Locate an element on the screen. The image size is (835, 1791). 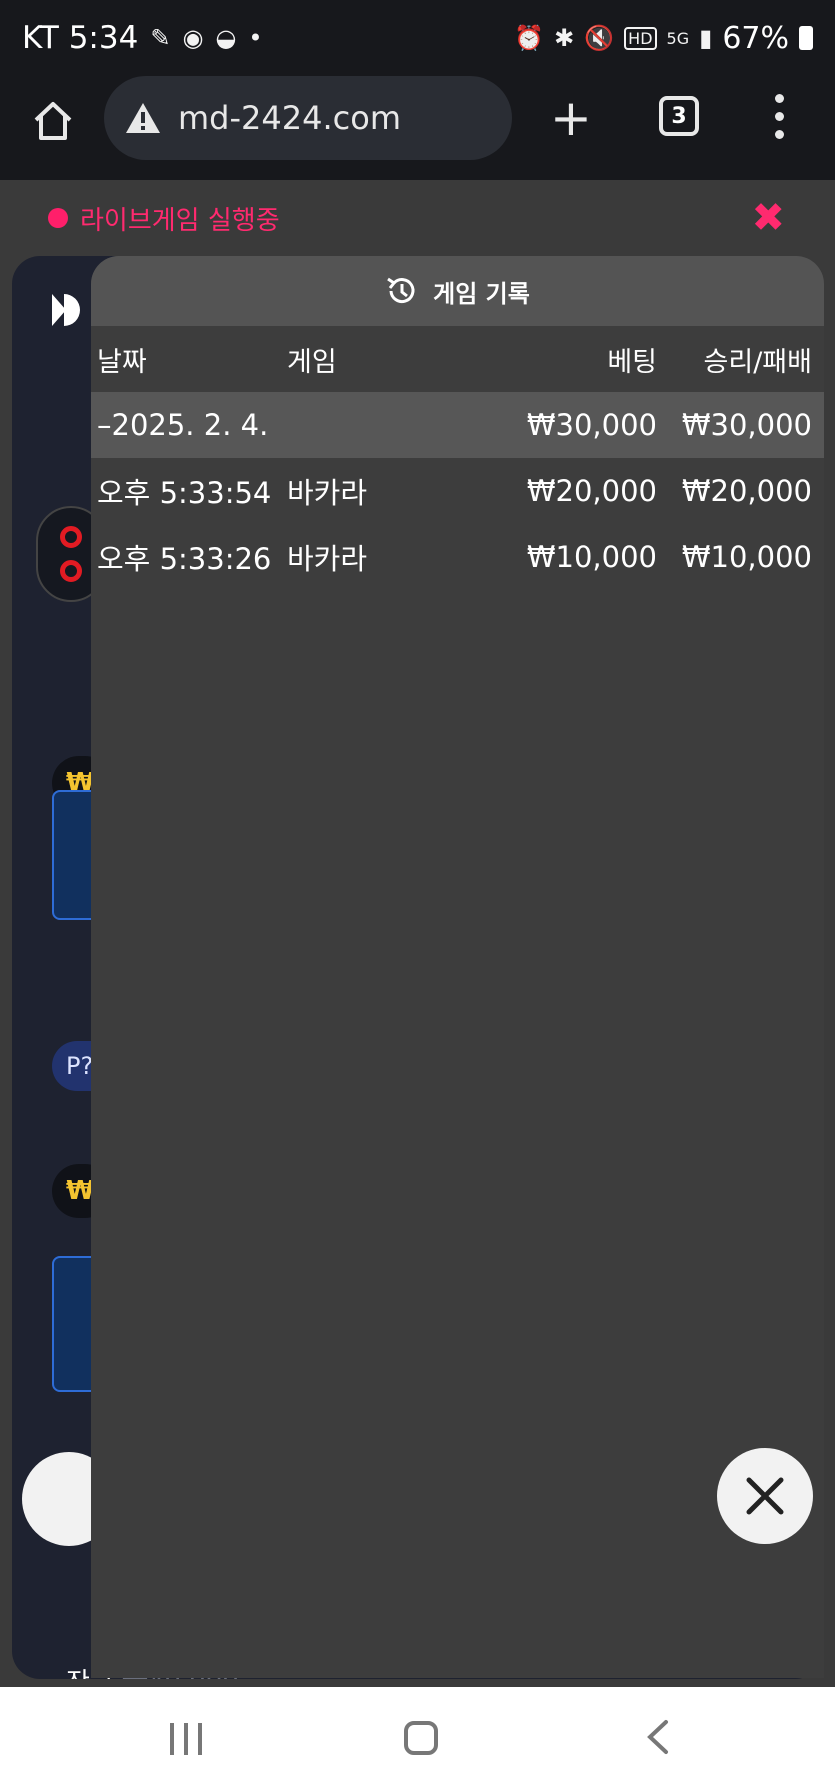
table-row: –2025. 2. 4. ₩30,000 ₩30,000 is located at coordinates (457, 425).